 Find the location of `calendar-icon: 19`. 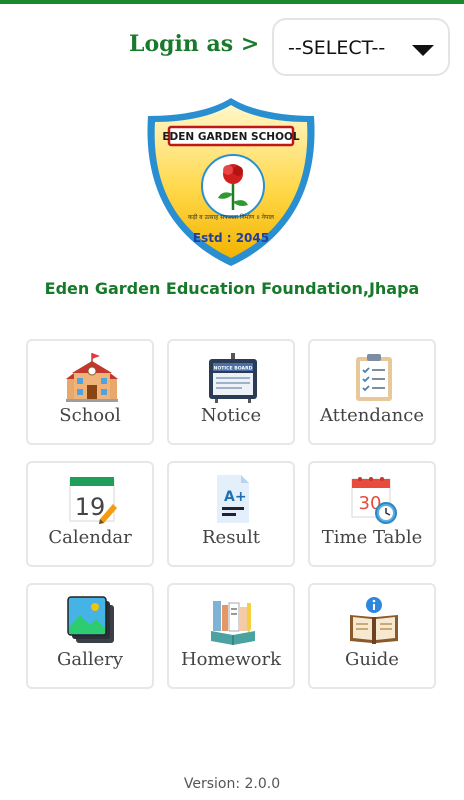

calendar-icon: 19 is located at coordinates (93, 500).